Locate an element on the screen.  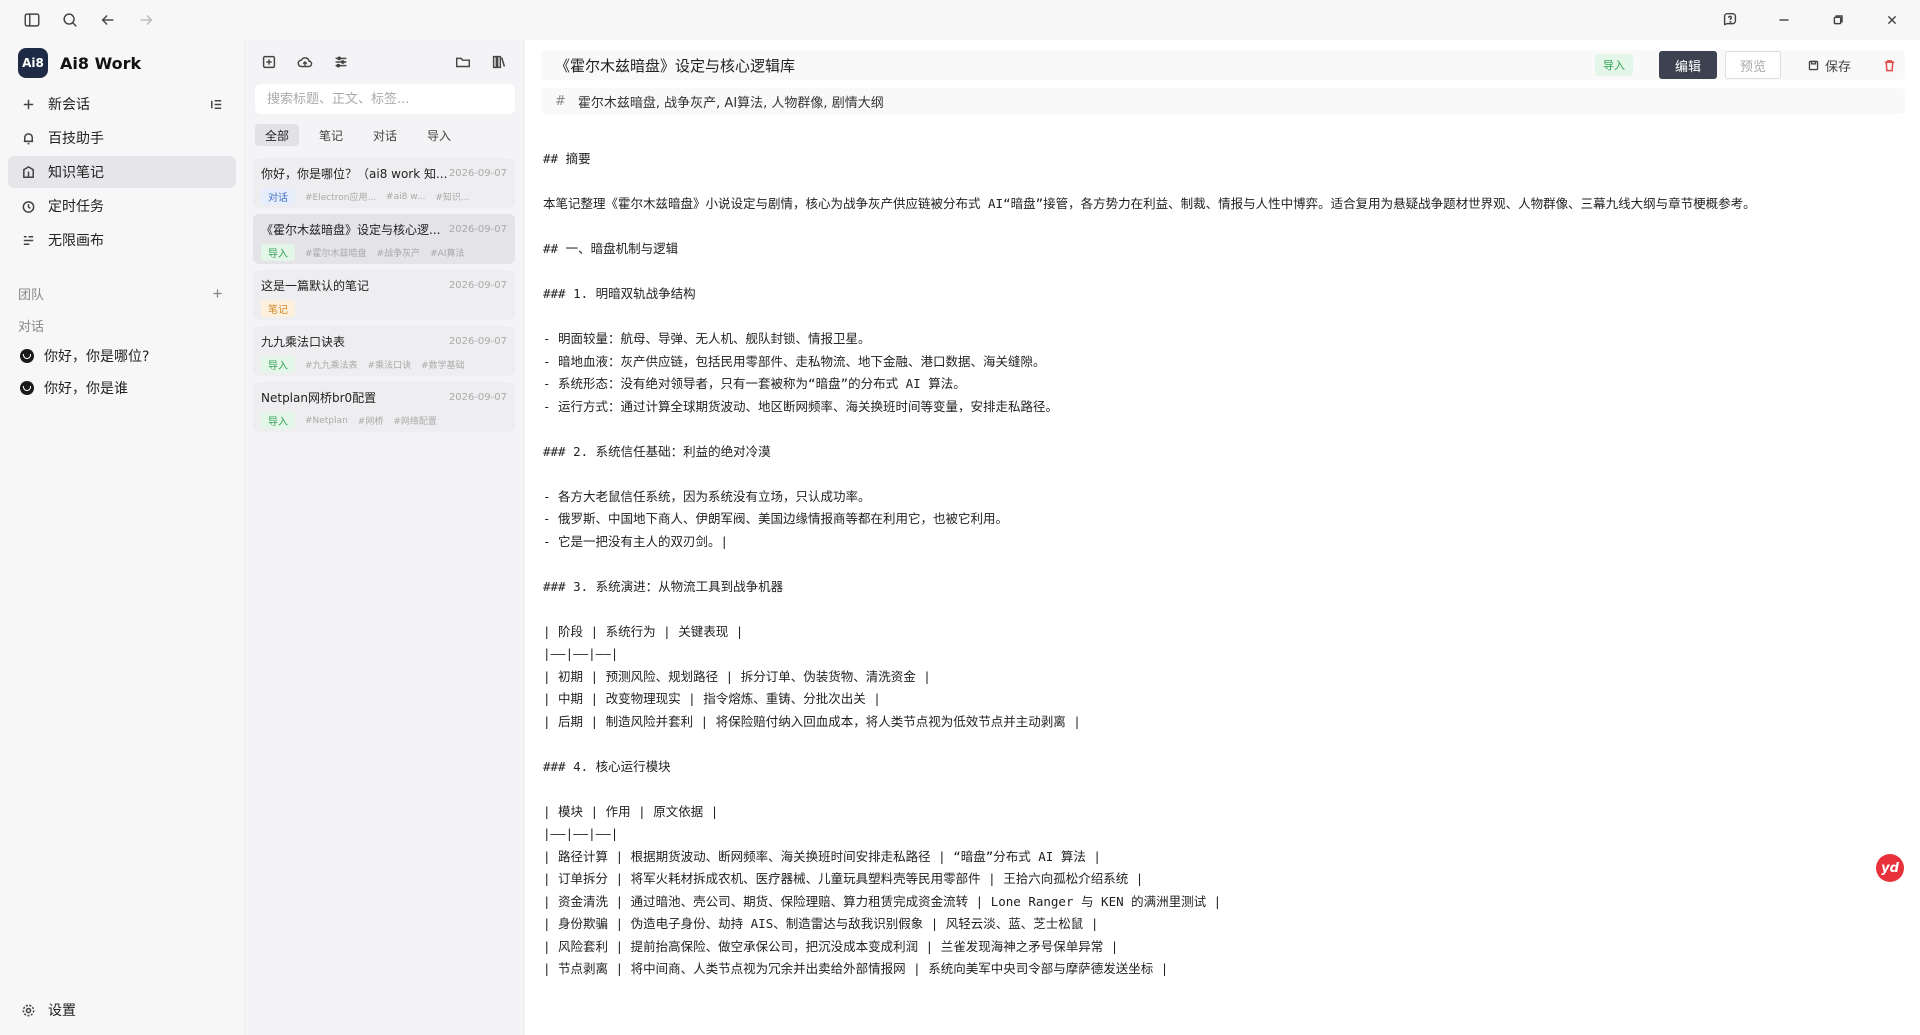
save-button: 保存 is located at coordinates (1829, 65).